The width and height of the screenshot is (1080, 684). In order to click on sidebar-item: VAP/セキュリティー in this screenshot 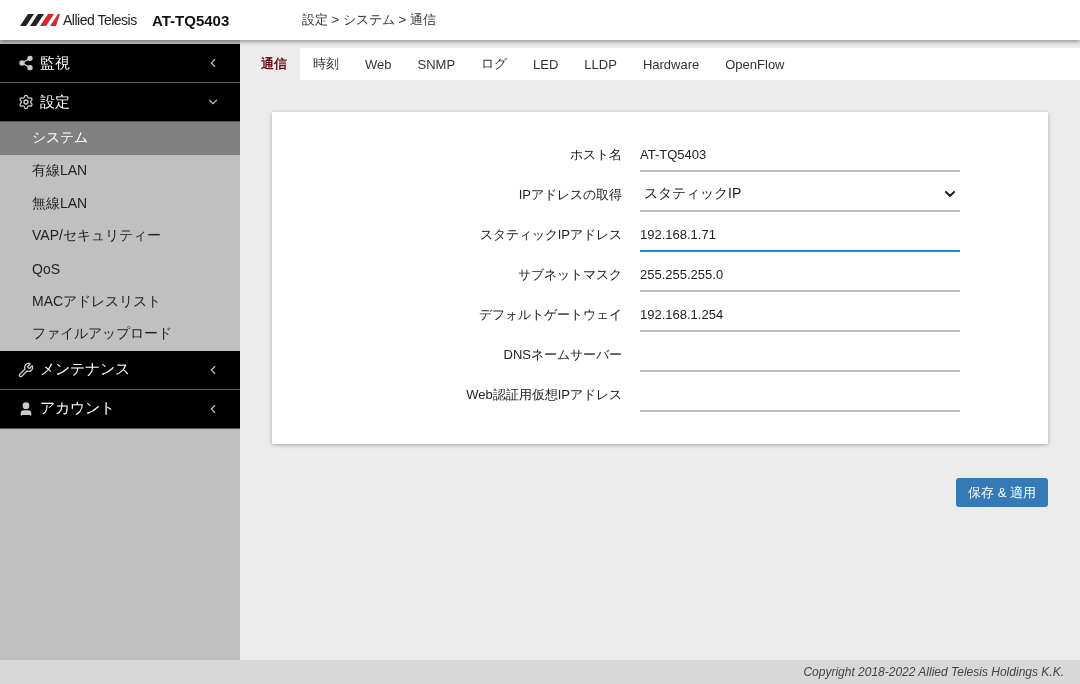, I will do `click(120, 236)`.